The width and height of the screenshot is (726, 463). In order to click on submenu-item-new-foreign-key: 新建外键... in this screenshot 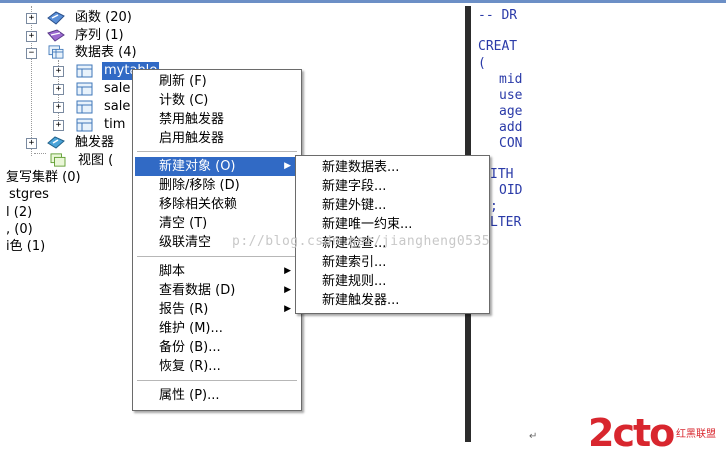, I will do `click(392, 205)`.